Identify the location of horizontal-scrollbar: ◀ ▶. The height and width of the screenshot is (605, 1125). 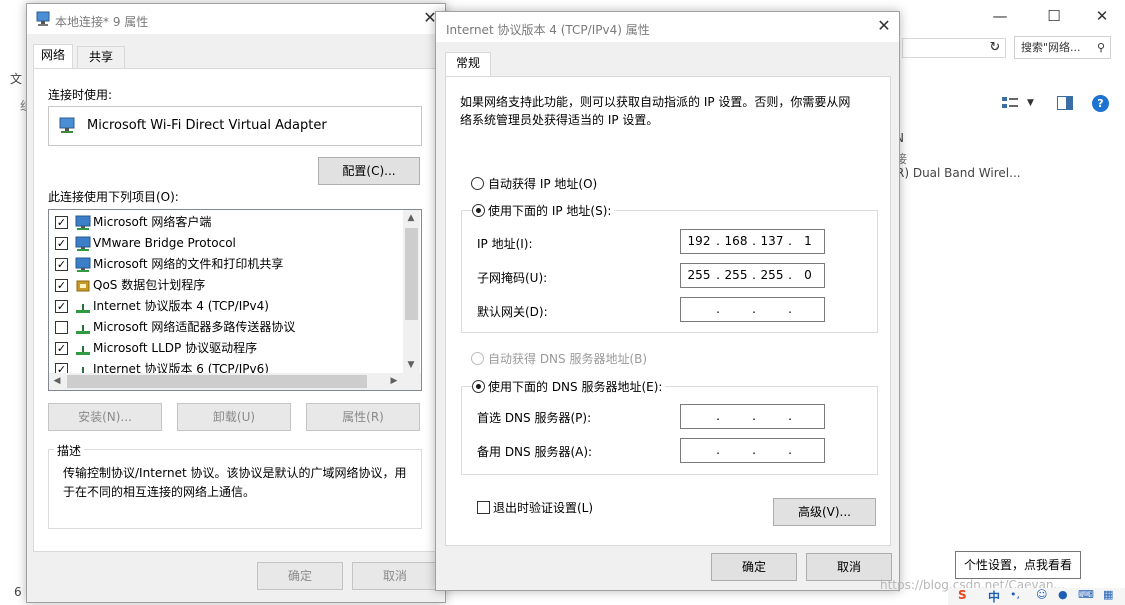
(235, 381).